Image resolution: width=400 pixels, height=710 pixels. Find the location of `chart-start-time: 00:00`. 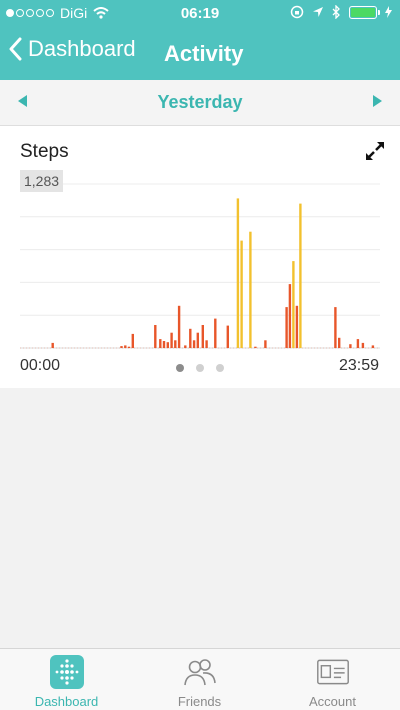

chart-start-time: 00:00 is located at coordinates (40, 365).